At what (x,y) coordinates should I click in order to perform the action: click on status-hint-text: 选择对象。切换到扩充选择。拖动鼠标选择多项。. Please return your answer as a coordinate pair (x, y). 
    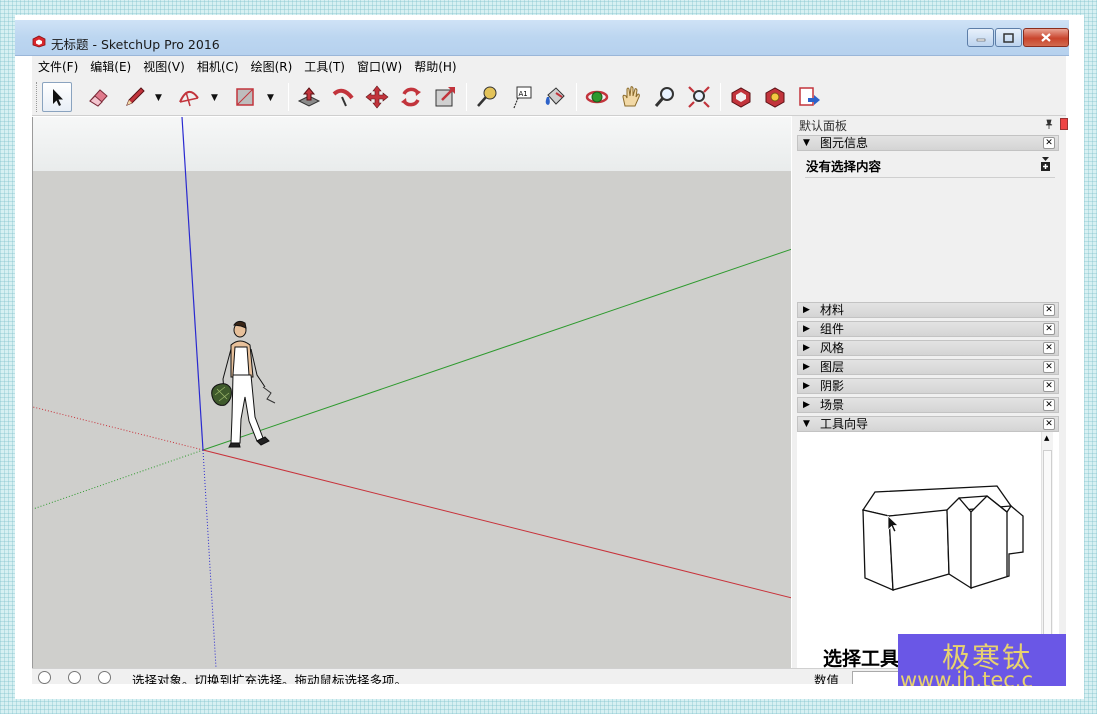
    Looking at the image, I should click on (270, 678).